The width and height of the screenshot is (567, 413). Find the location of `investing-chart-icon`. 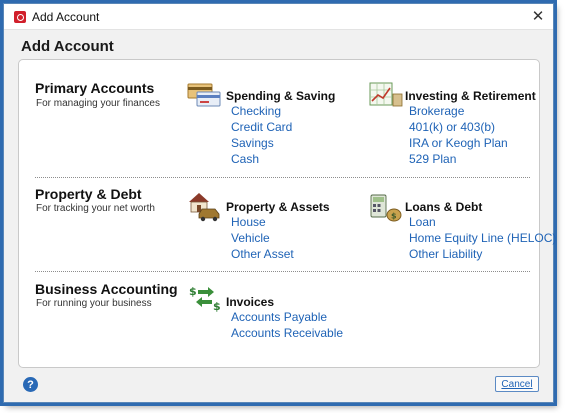

investing-chart-icon is located at coordinates (386, 94).